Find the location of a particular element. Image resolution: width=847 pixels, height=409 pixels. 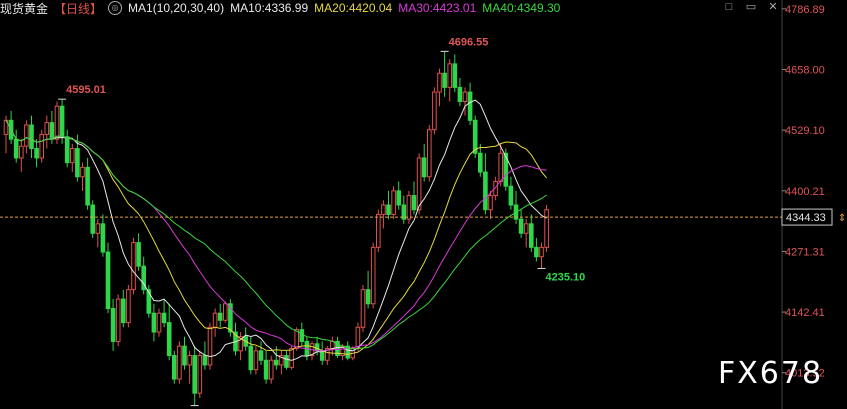

period-label: 【日线】 is located at coordinates (78, 8).